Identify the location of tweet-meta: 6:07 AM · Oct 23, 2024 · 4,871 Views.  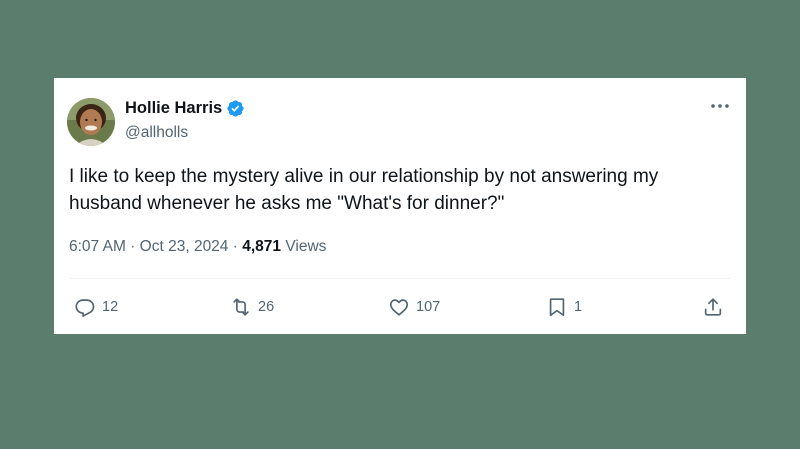
(197, 247).